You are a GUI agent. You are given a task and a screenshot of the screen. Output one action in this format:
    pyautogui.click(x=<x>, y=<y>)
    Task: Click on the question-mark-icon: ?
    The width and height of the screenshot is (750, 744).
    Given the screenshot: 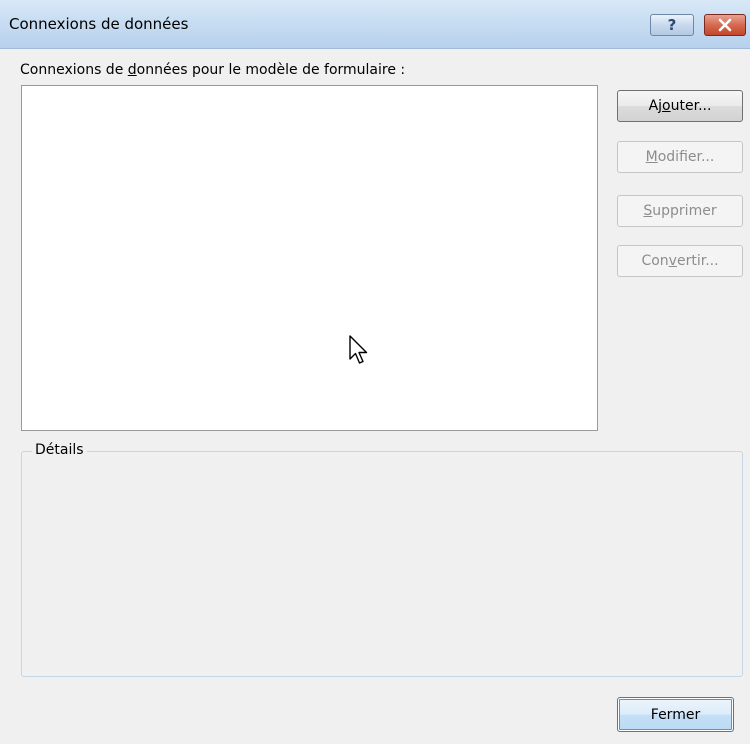 What is the action you would take?
    pyautogui.click(x=672, y=25)
    